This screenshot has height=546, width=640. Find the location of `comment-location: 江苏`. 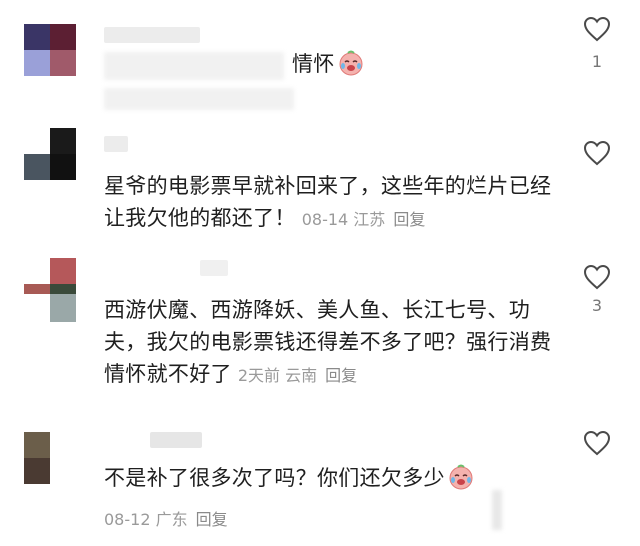

comment-location: 江苏 is located at coordinates (369, 219).